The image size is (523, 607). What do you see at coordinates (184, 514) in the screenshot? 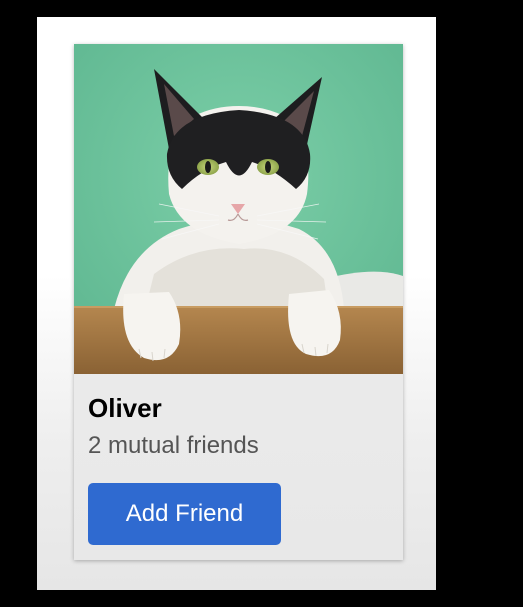
I see `add-friend-button: Add Friend` at bounding box center [184, 514].